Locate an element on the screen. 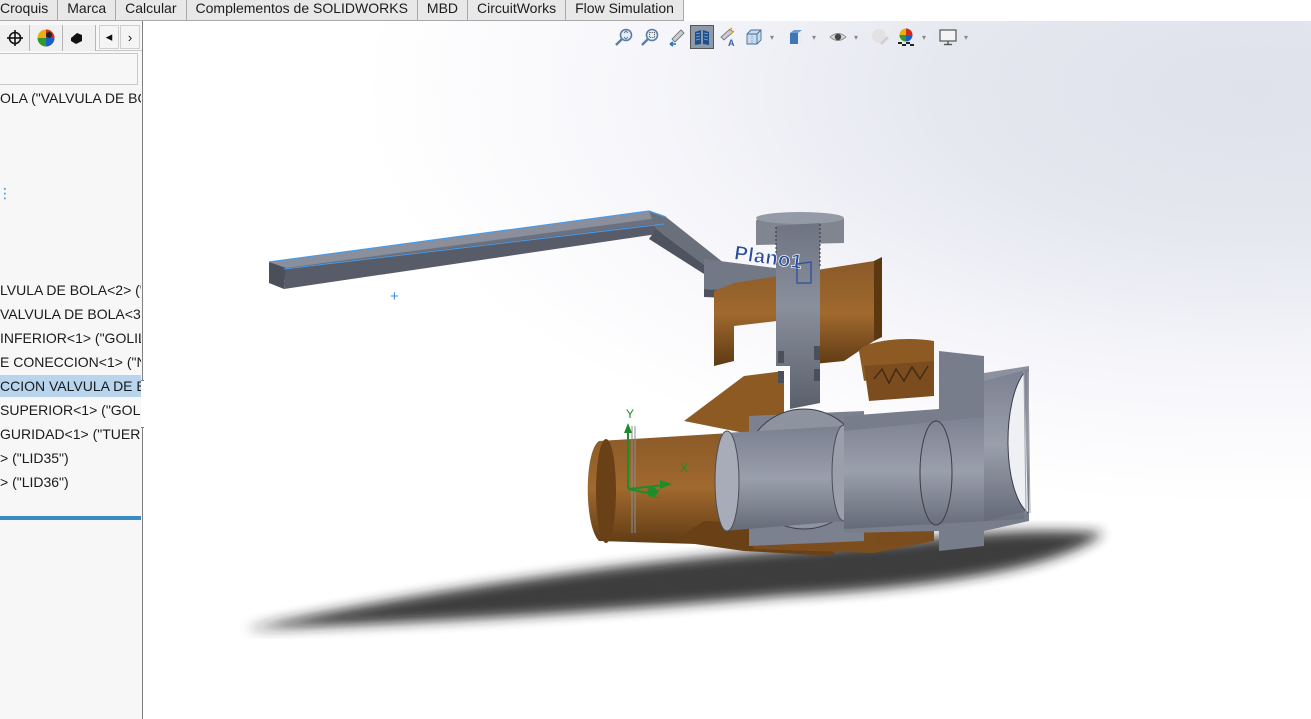 This screenshot has width=1311, height=719. tab-complementos-solidworks: Complementos de SOLIDWORKS is located at coordinates (302, 10).